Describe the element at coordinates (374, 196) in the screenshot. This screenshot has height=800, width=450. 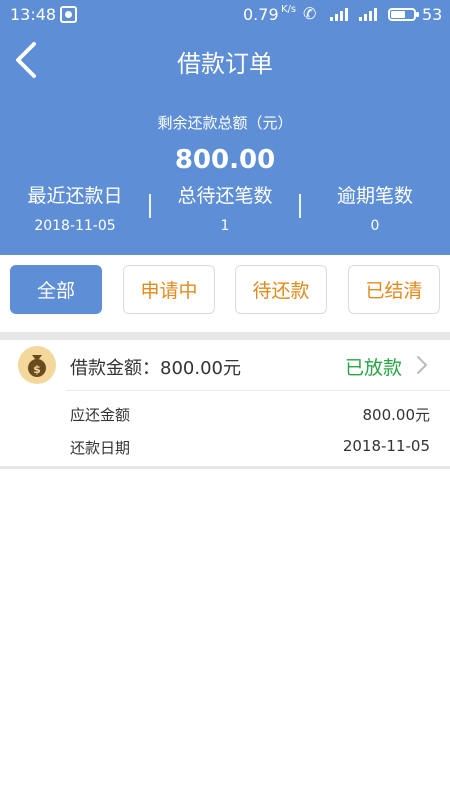
I see `stat-label: 逾期笔数` at that location.